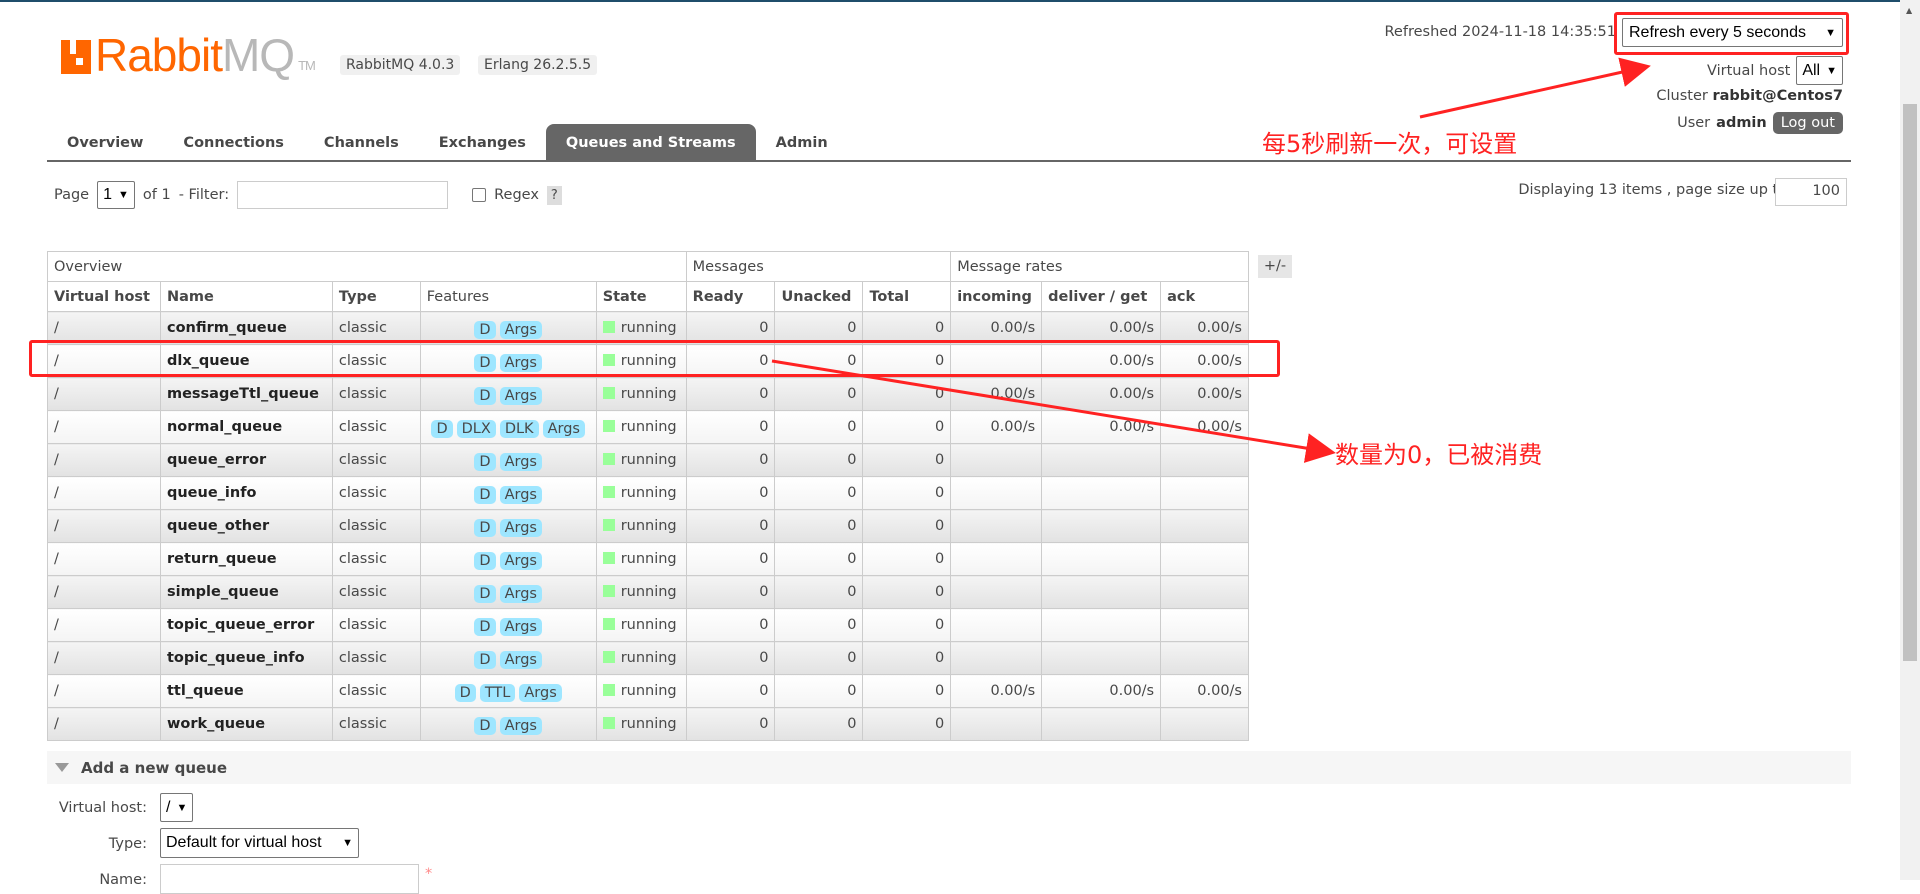  What do you see at coordinates (1909, 10) in the screenshot?
I see `scroll-up-icon: ▲` at bounding box center [1909, 10].